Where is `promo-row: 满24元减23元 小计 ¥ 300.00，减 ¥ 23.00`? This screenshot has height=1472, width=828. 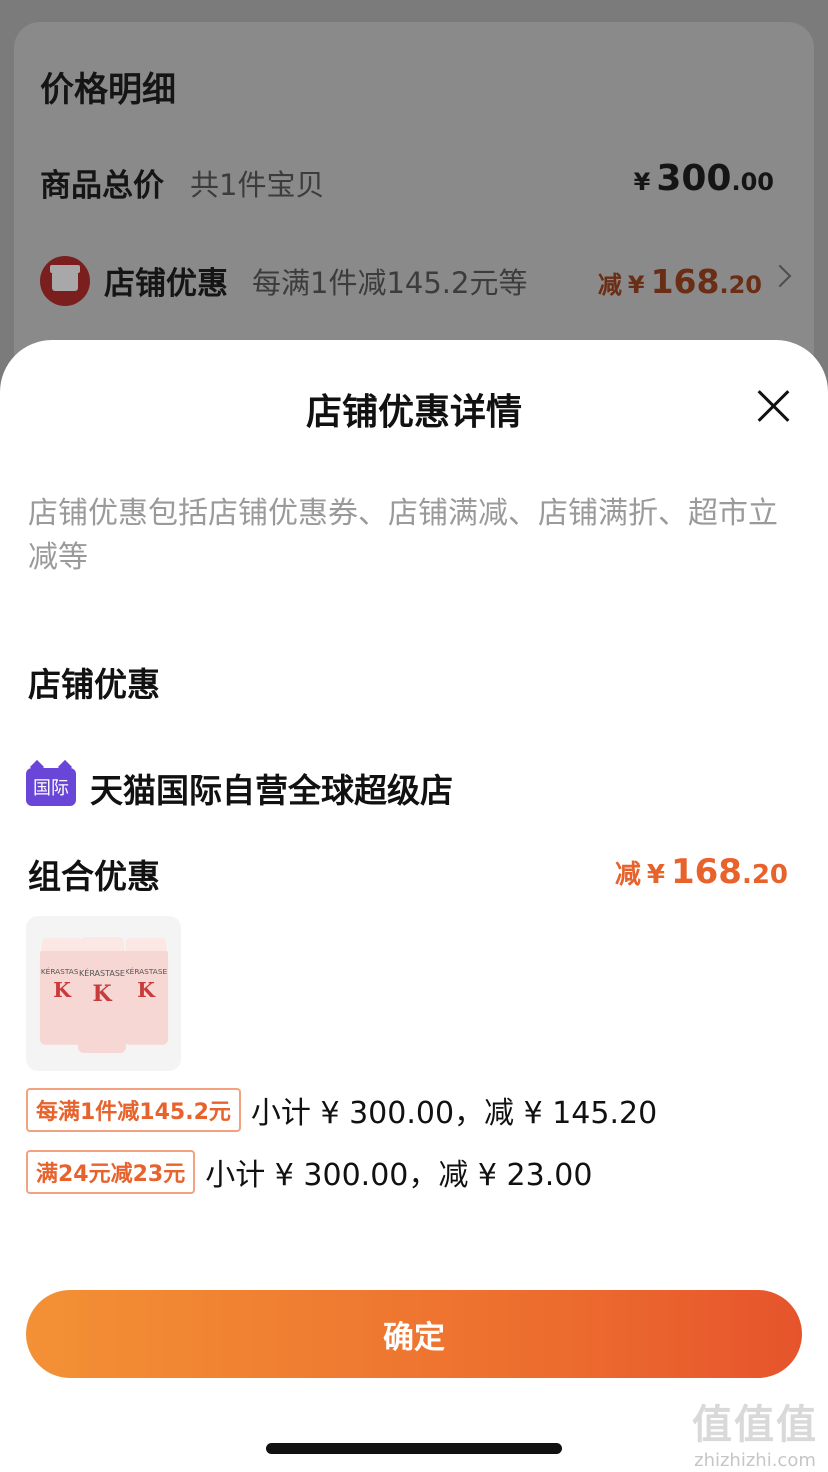 promo-row: 满24元减23元 小计 ¥ 300.00，减 ¥ 23.00 is located at coordinates (309, 1172).